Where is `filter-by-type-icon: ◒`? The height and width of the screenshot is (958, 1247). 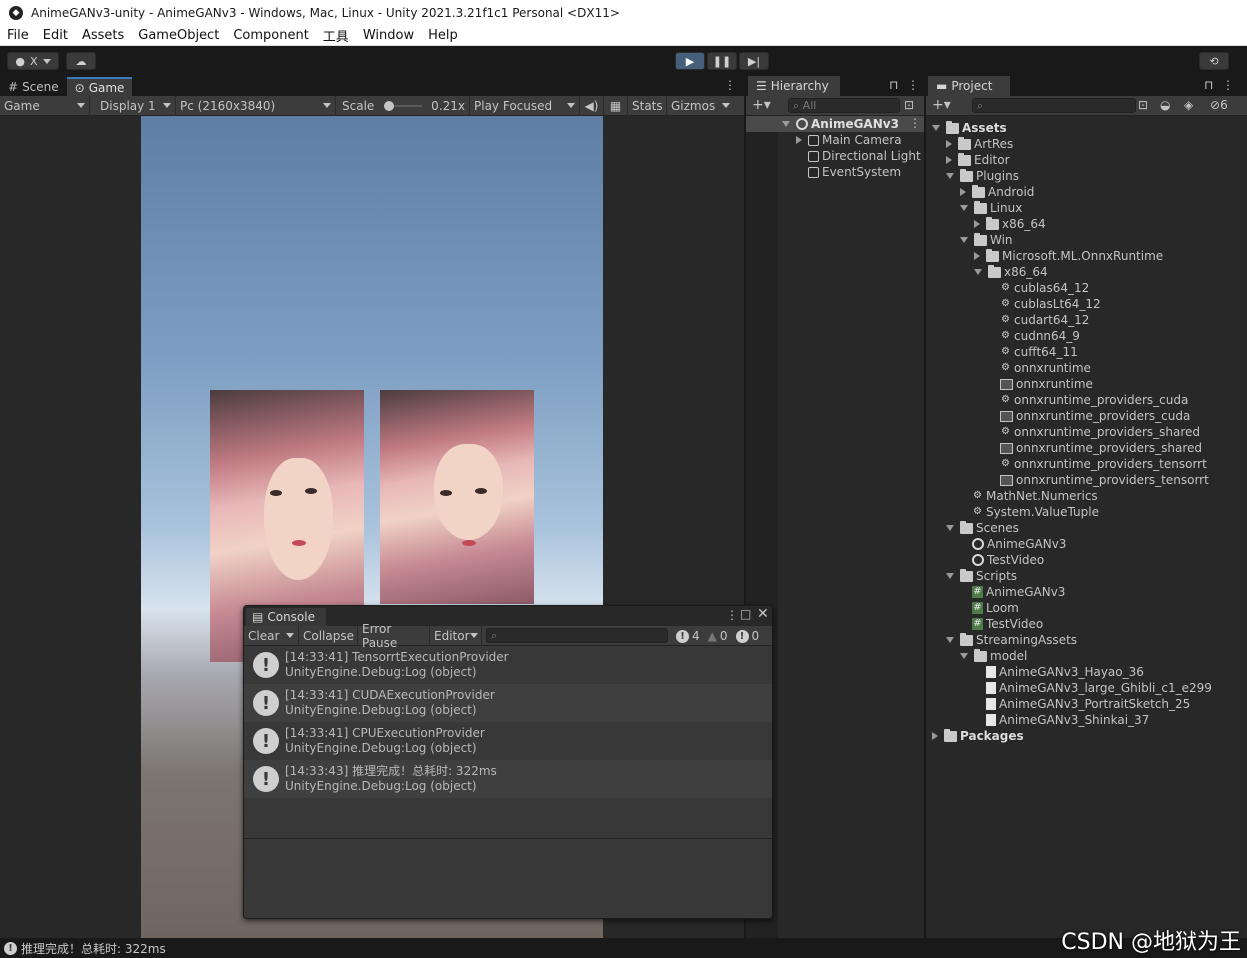 filter-by-type-icon: ◒ is located at coordinates (1165, 105).